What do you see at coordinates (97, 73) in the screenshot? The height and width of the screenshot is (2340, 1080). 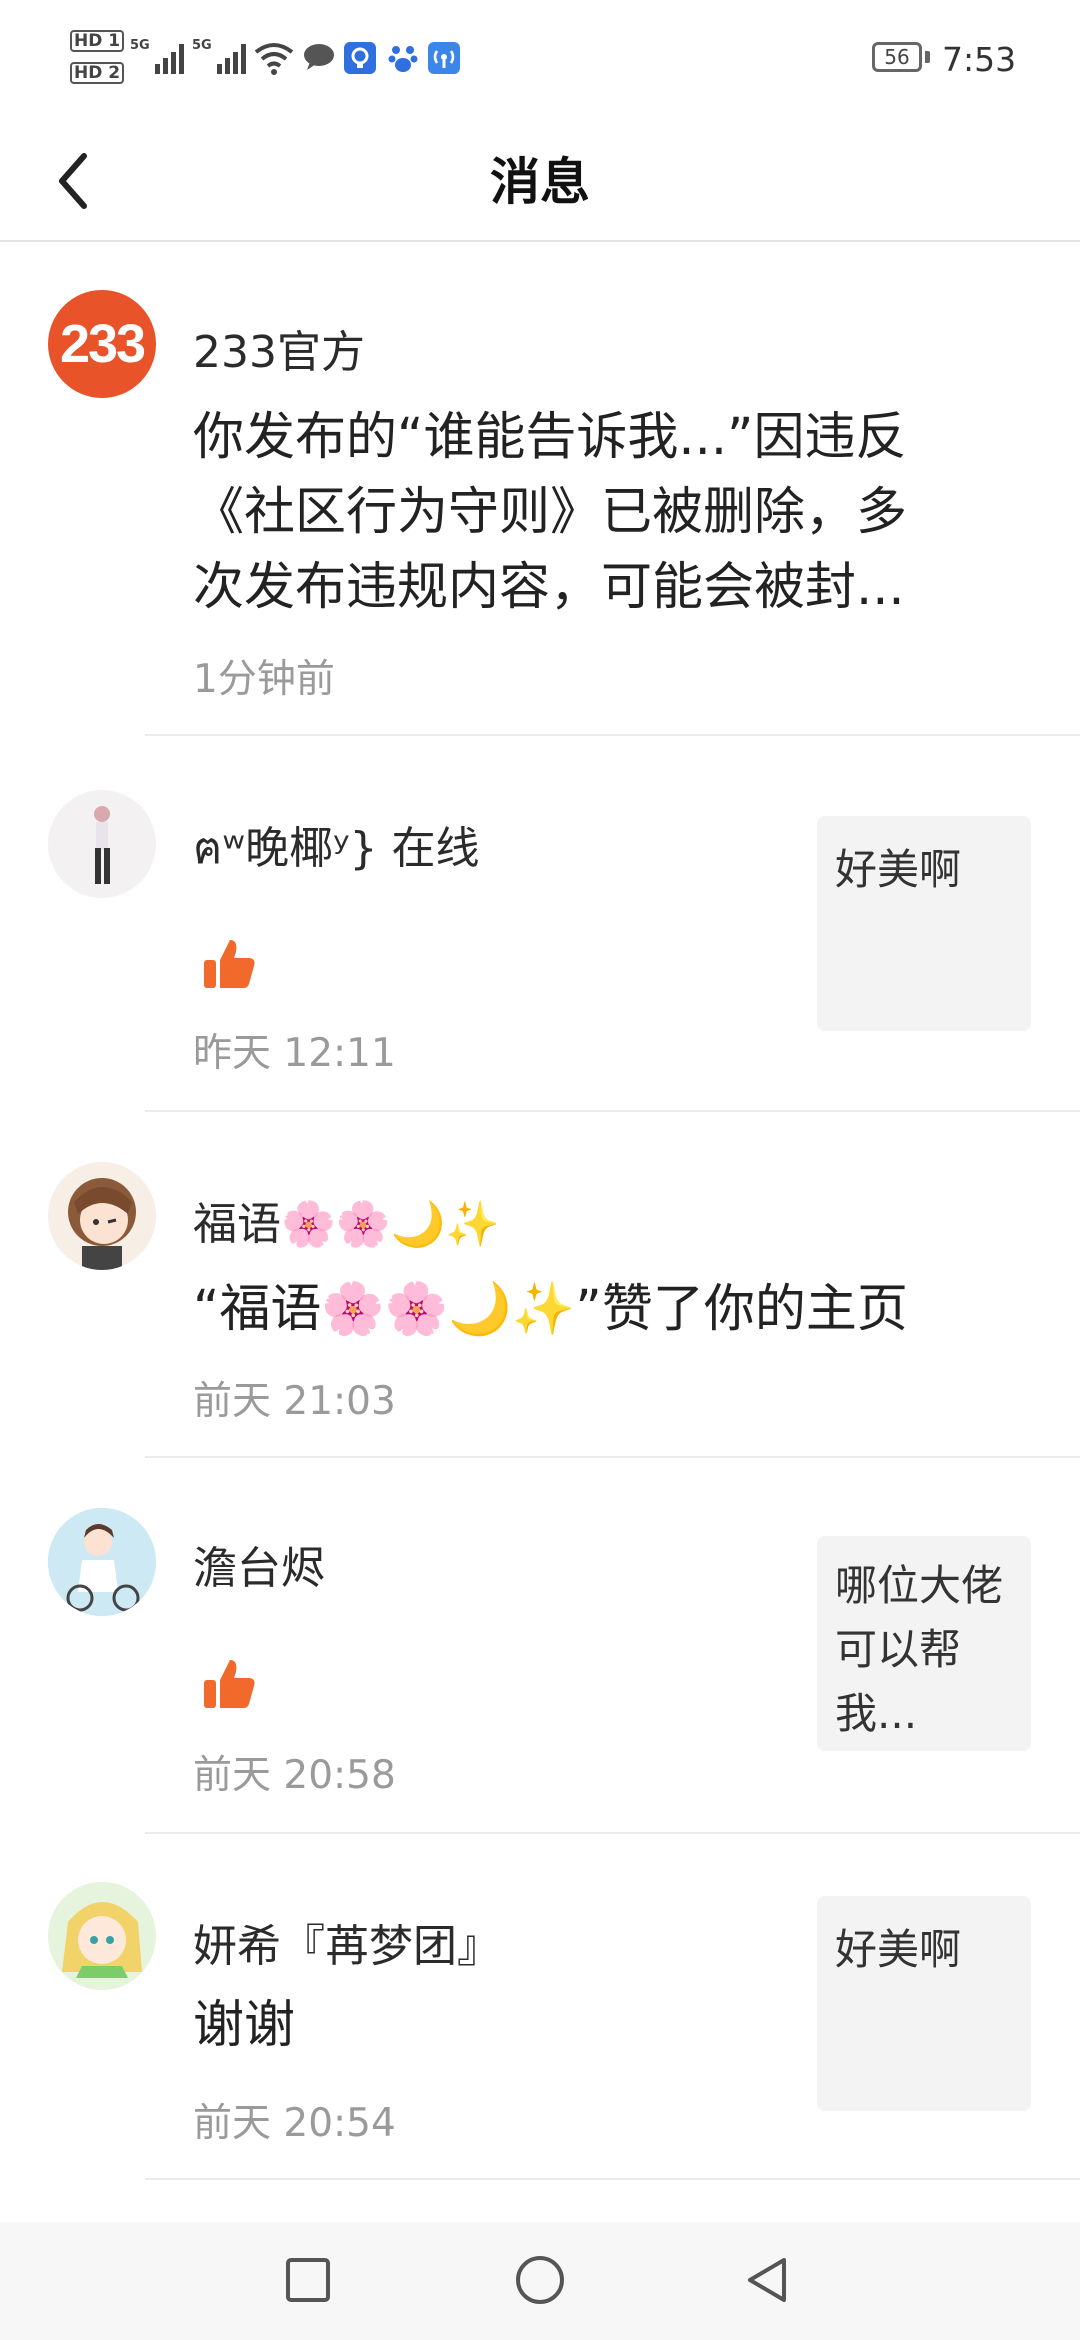 I see `hd-indicator-2: HD 2` at bounding box center [97, 73].